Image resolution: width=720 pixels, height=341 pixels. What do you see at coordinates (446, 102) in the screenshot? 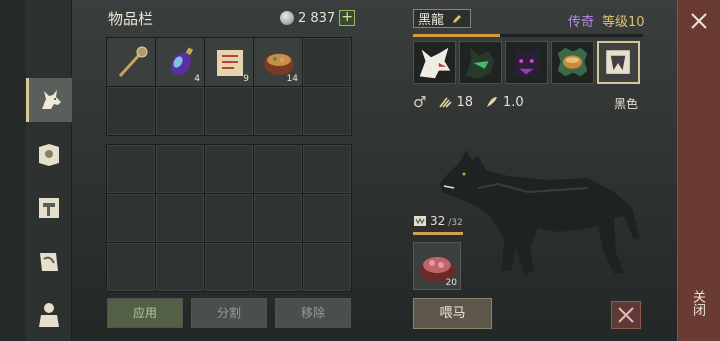
I see `attack-claw-icon` at bounding box center [446, 102].